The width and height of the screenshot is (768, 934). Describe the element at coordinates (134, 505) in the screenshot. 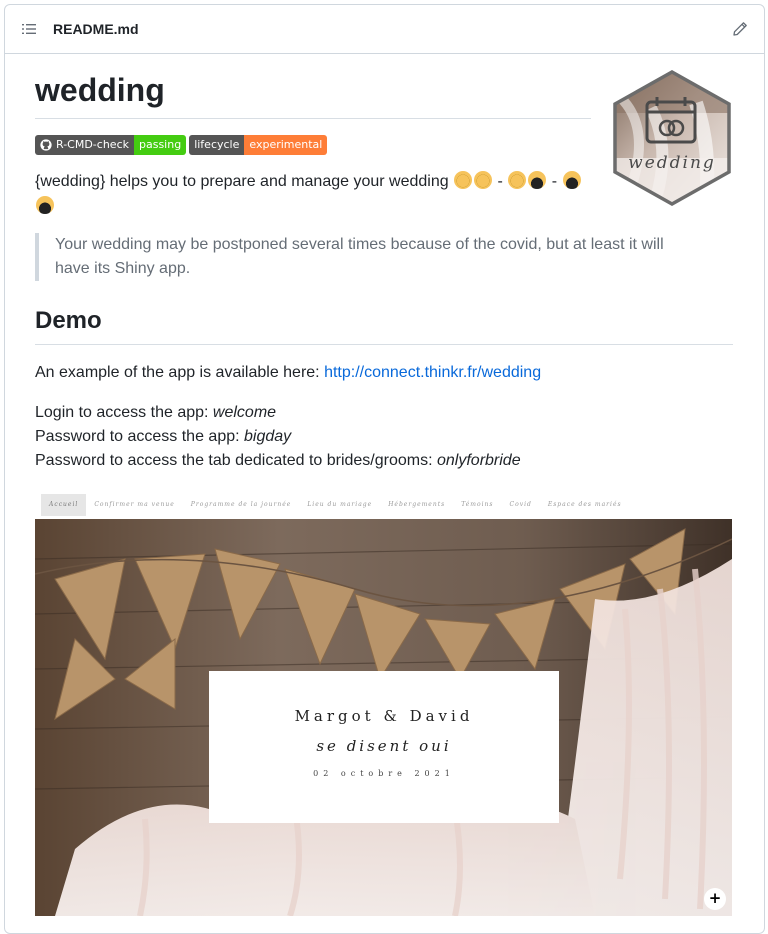

I see `nav-item-confirmer: Confirmer ma venue` at that location.